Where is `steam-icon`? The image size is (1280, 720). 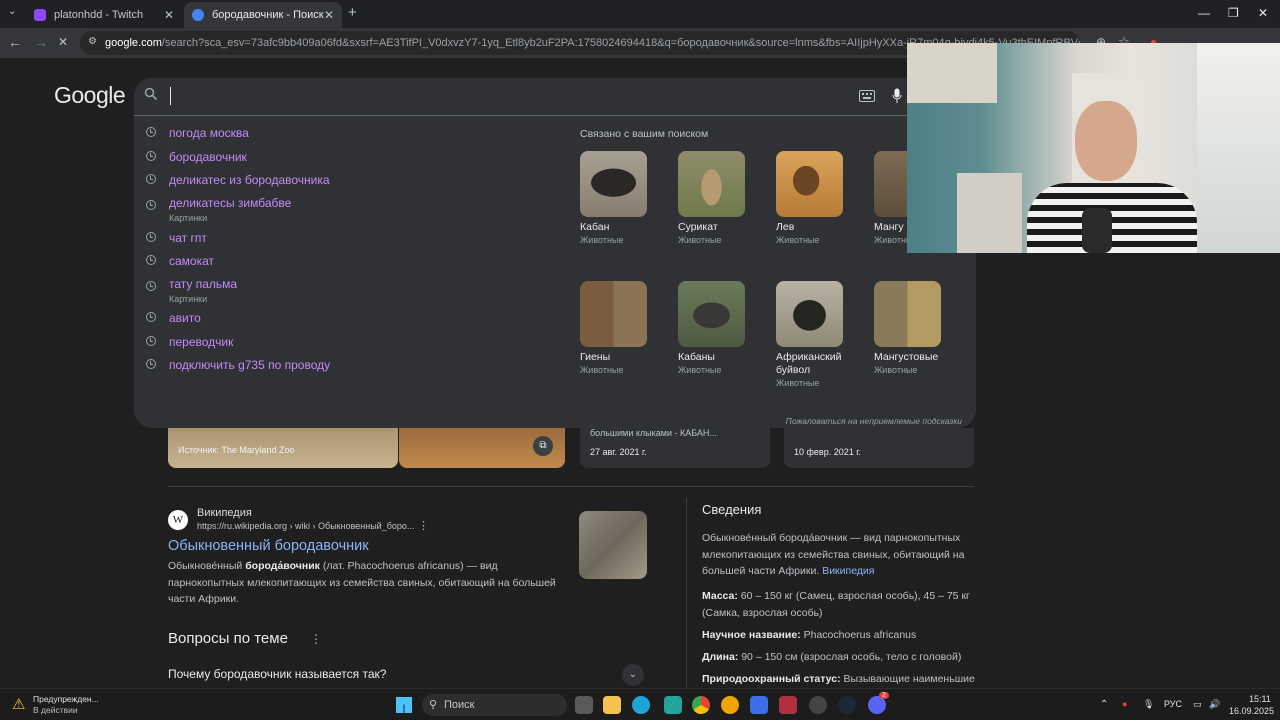
steam-icon is located at coordinates (847, 705).